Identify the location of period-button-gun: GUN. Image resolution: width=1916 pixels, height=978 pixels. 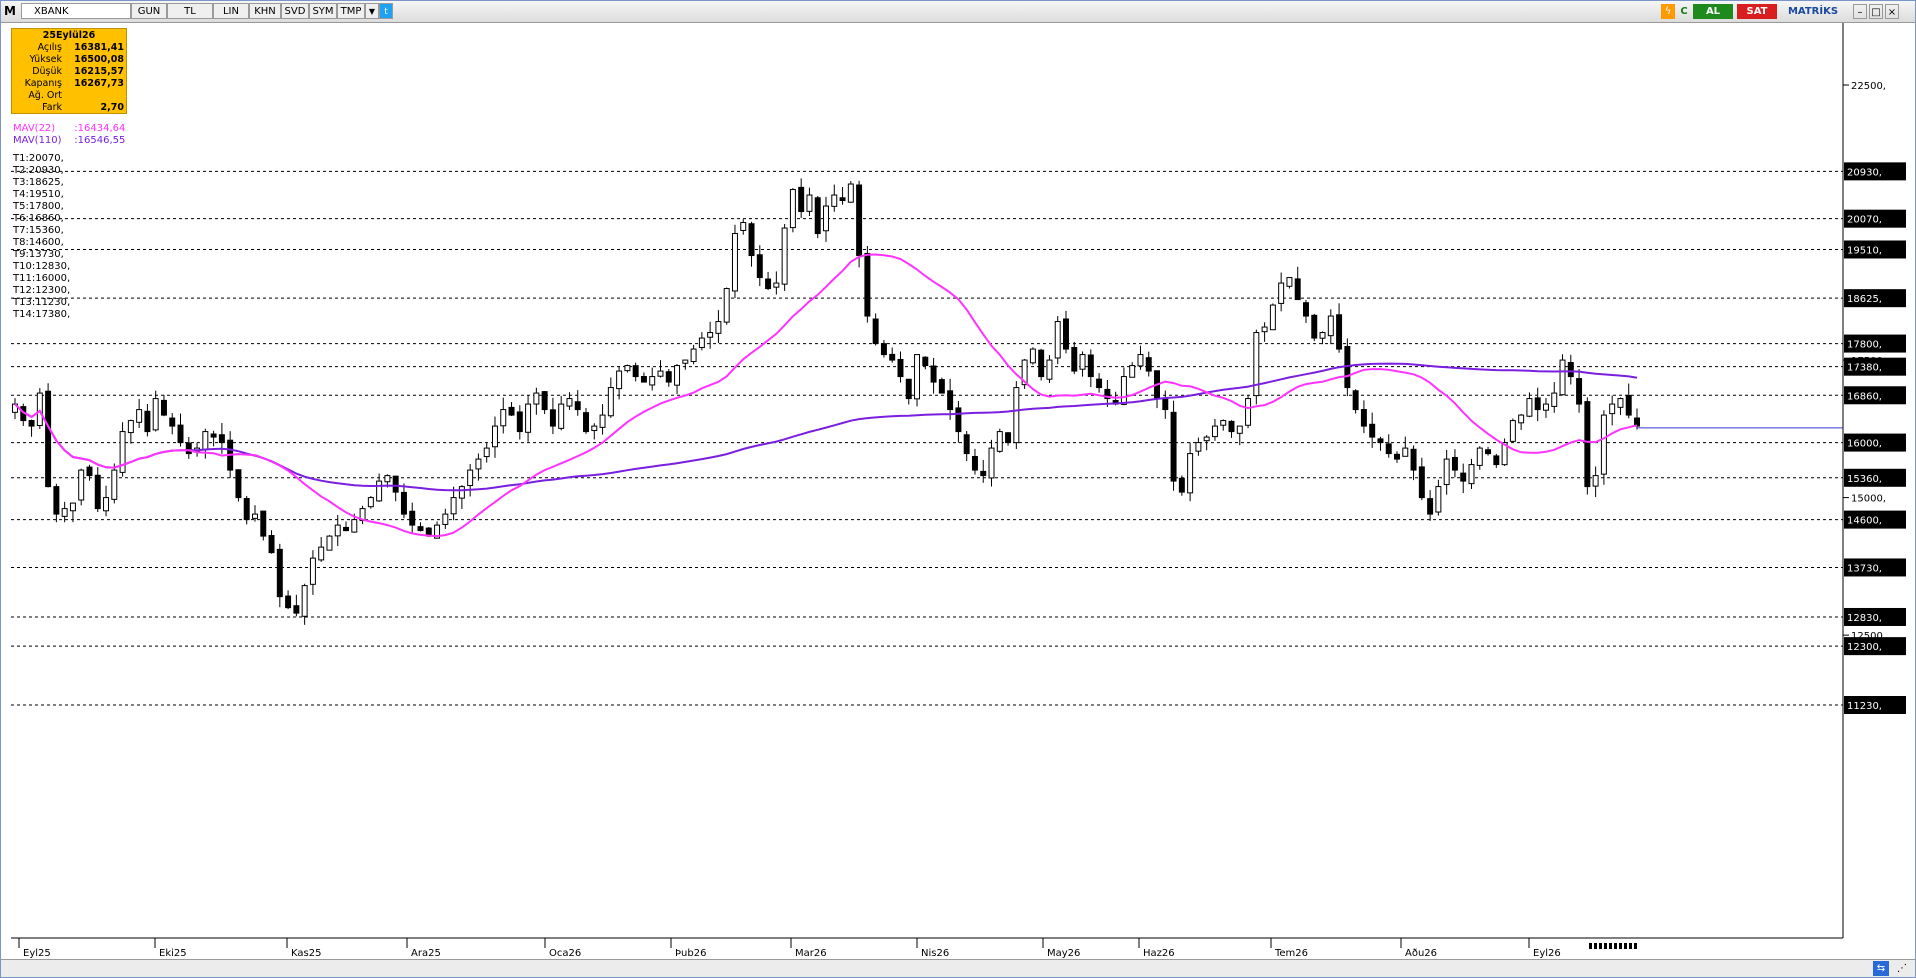
(149, 11).